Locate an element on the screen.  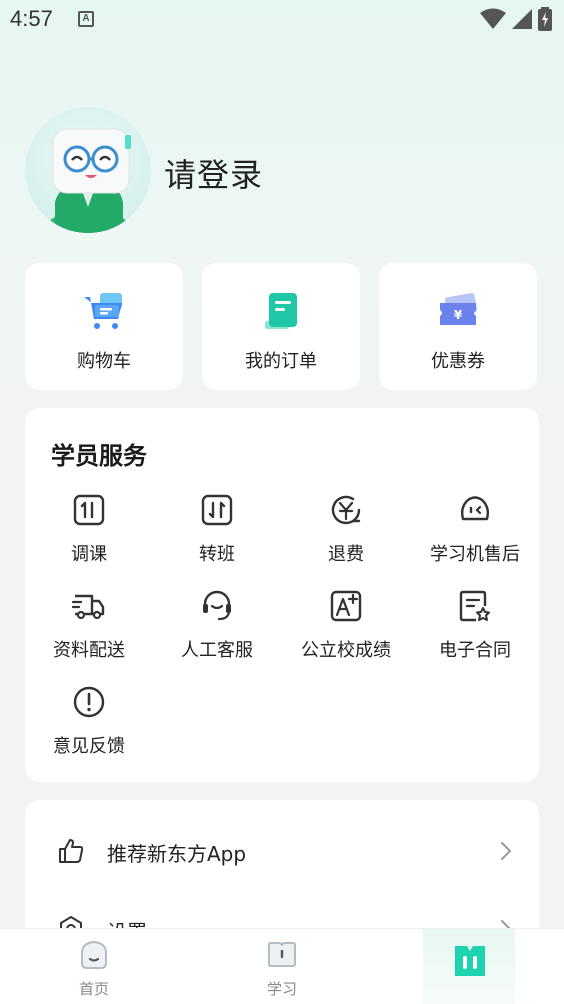
adjust-class-icon is located at coordinates (89, 510).